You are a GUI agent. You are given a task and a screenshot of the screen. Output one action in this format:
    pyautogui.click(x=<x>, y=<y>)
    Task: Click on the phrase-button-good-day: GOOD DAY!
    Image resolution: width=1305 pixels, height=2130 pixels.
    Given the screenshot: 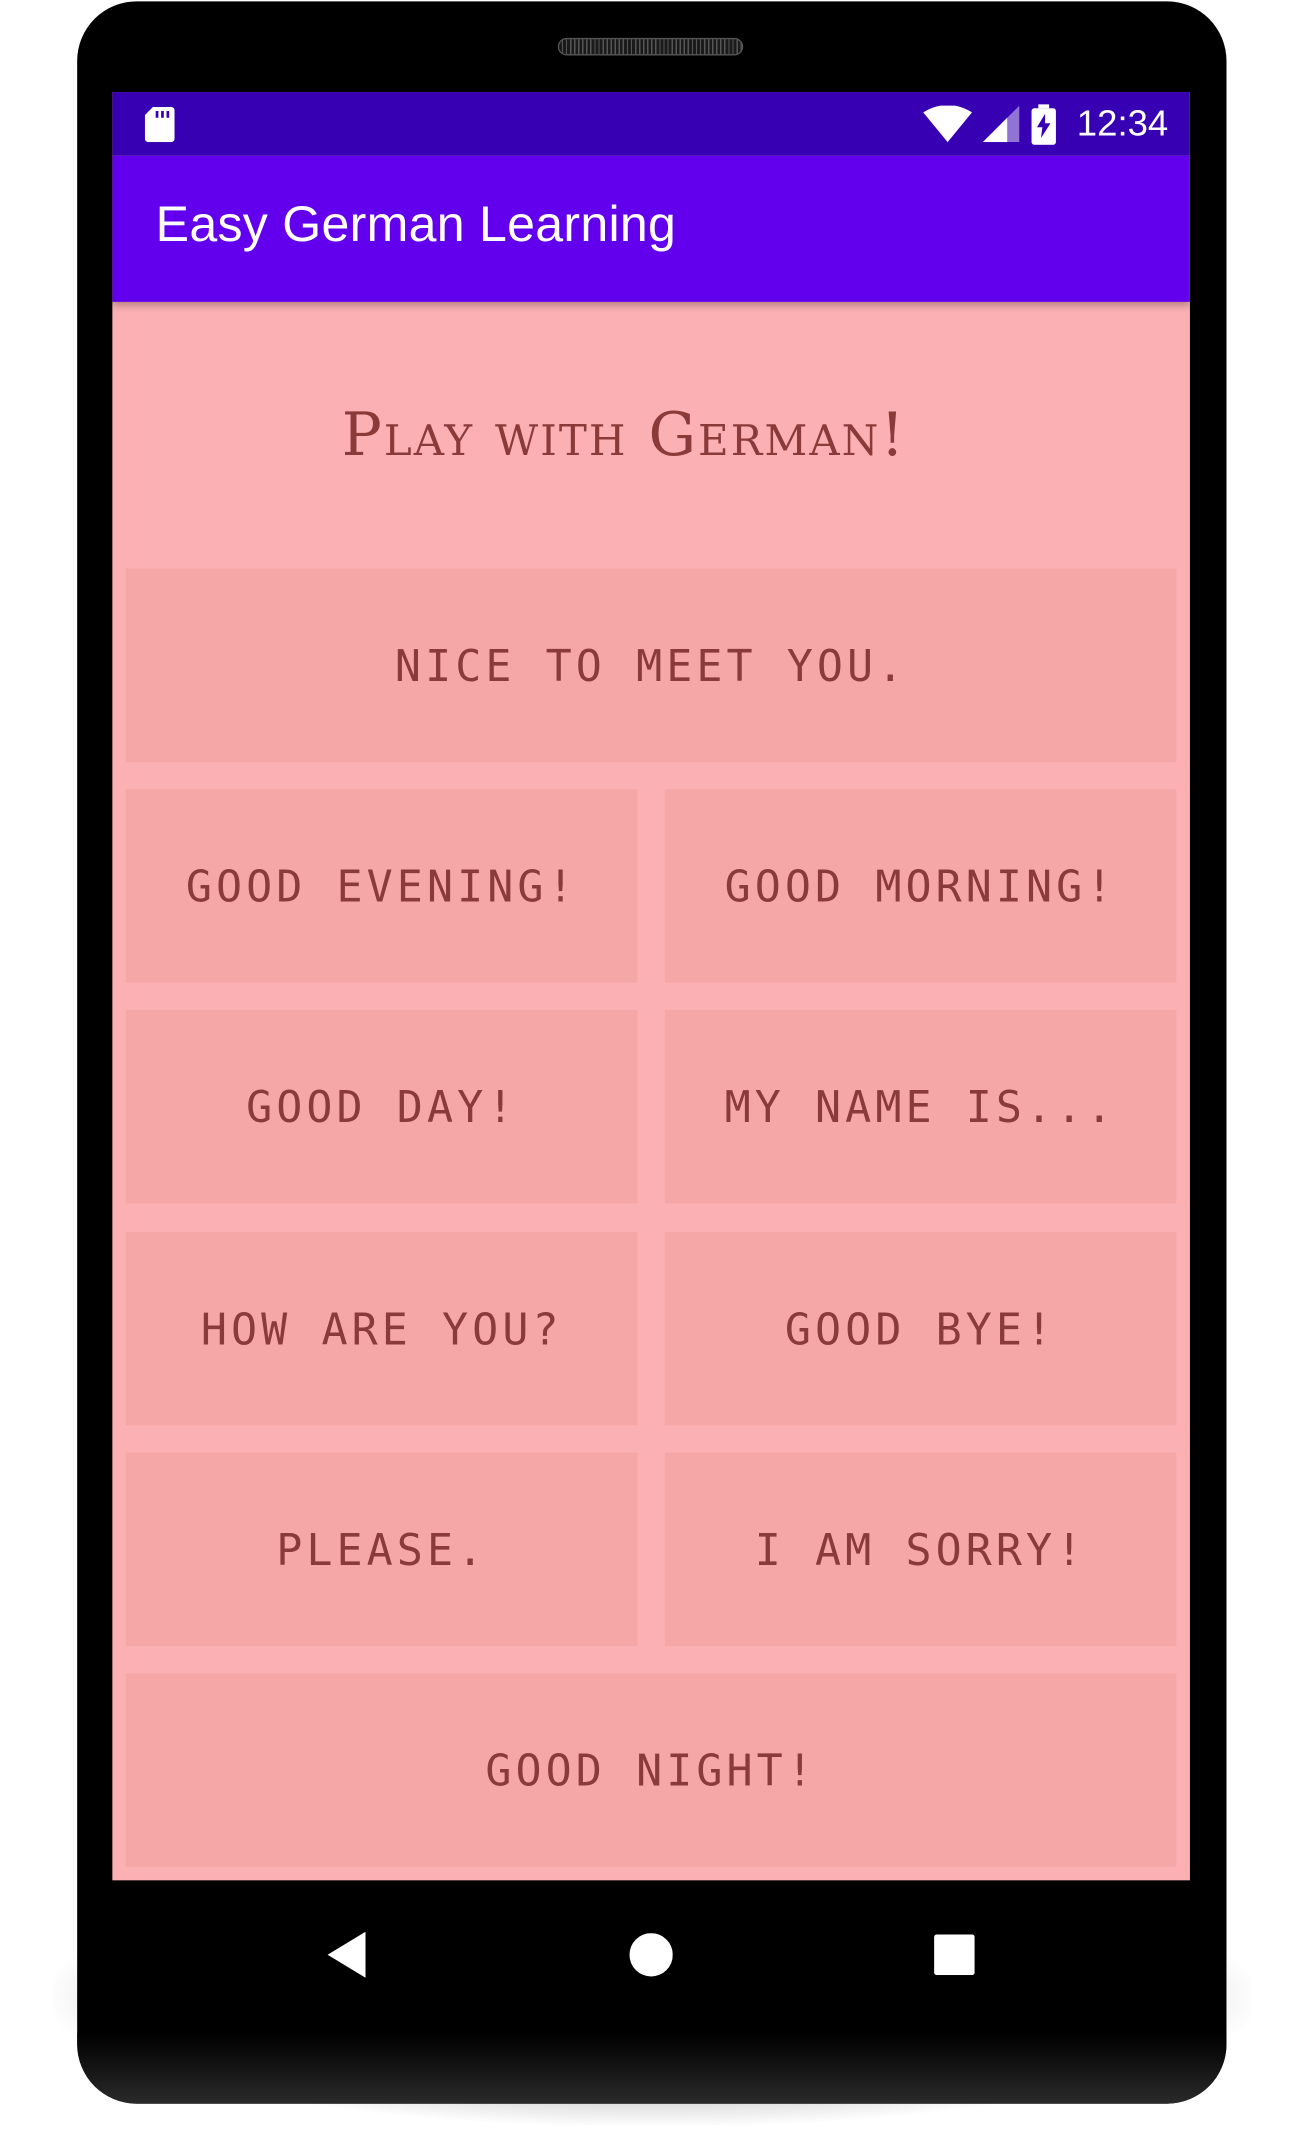 What is the action you would take?
    pyautogui.click(x=381, y=1106)
    